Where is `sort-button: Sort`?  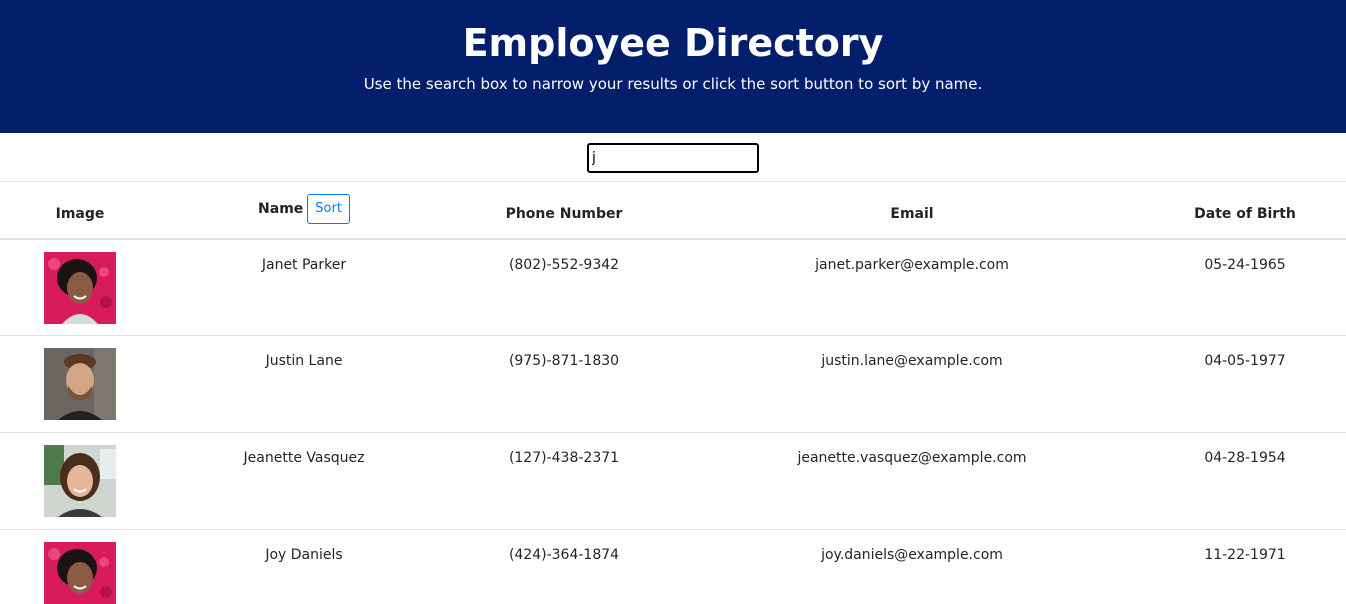
sort-button: Sort is located at coordinates (328, 208).